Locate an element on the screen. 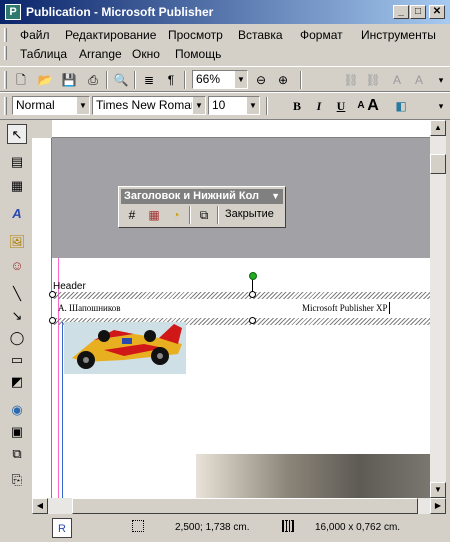  menu-help: Помощь is located at coordinates (198, 54).